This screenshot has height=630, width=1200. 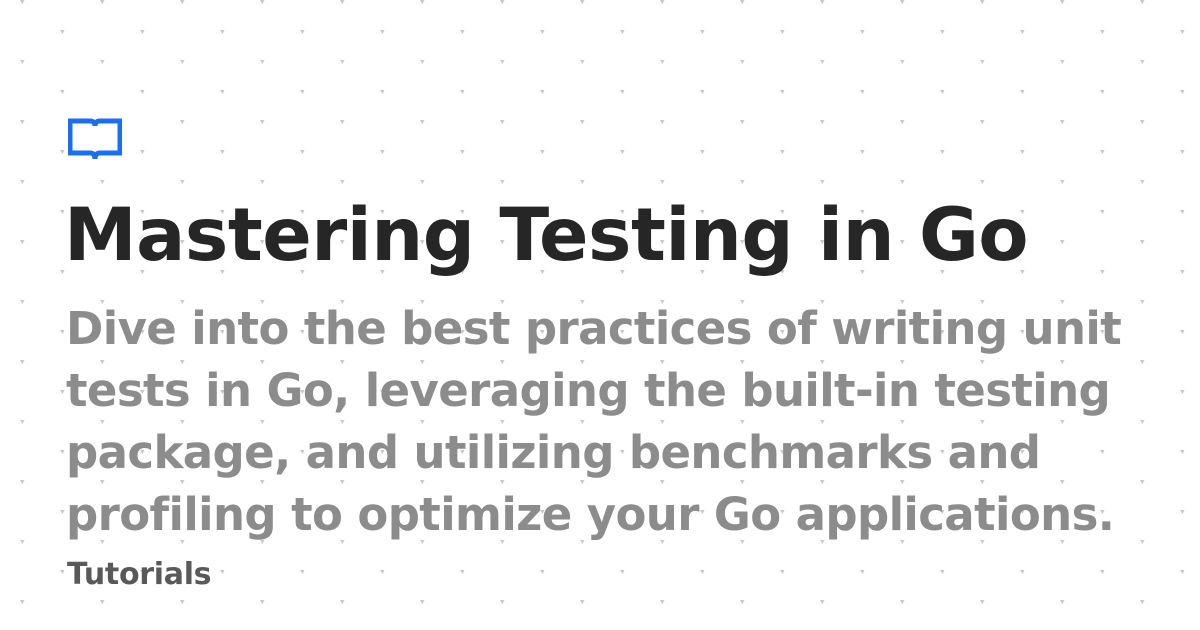 I want to click on open-book-icon, so click(x=95, y=139).